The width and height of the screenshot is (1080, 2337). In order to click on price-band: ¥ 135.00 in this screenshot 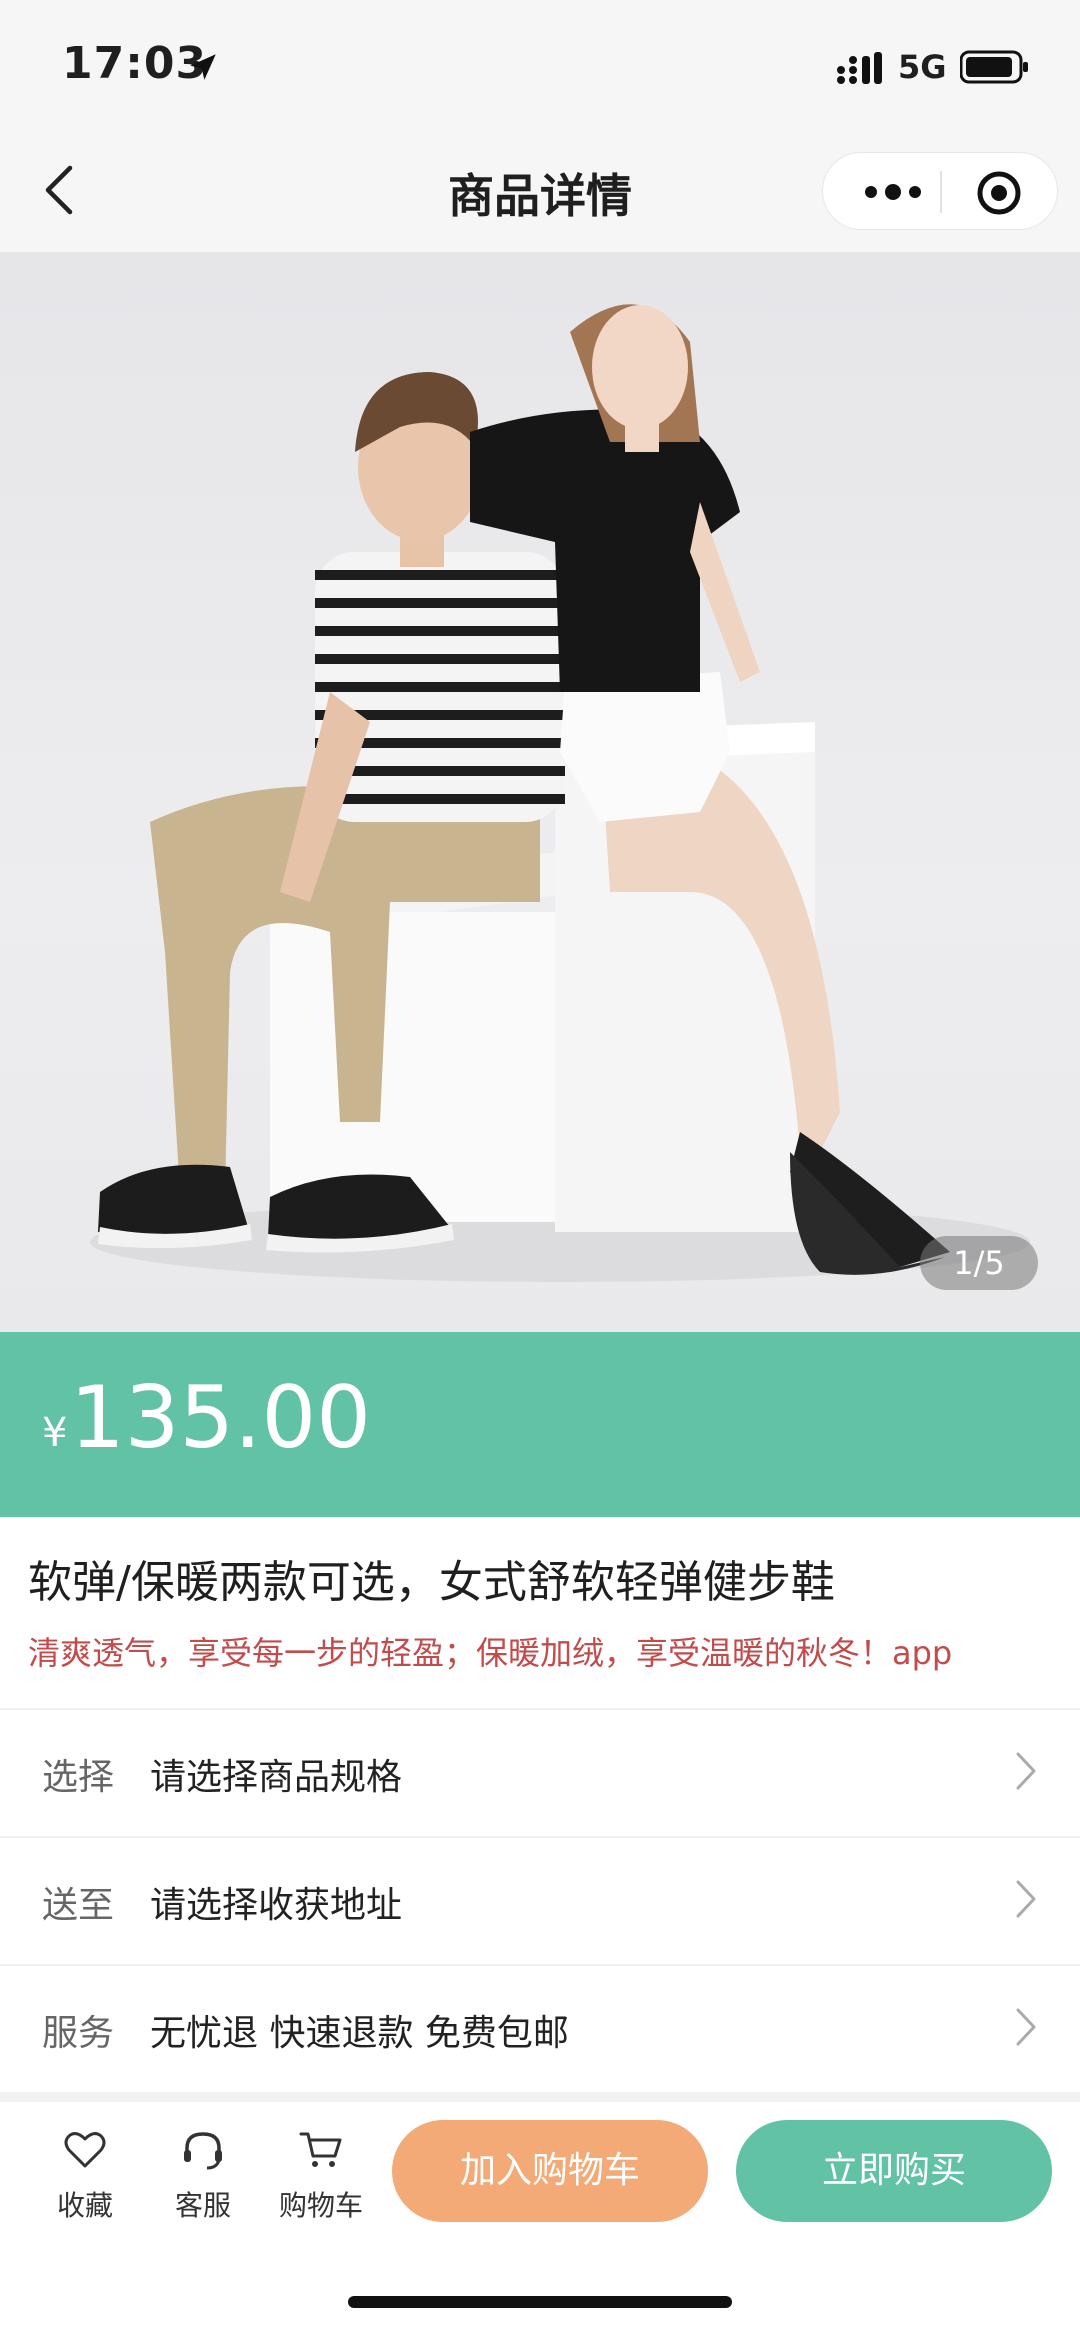, I will do `click(540, 1424)`.